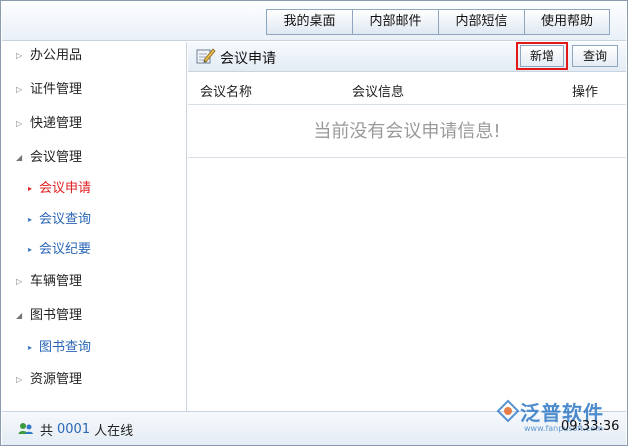 The height and width of the screenshot is (446, 628). What do you see at coordinates (65, 249) in the screenshot?
I see `sidebar-subitem-label: 会议纪要` at bounding box center [65, 249].